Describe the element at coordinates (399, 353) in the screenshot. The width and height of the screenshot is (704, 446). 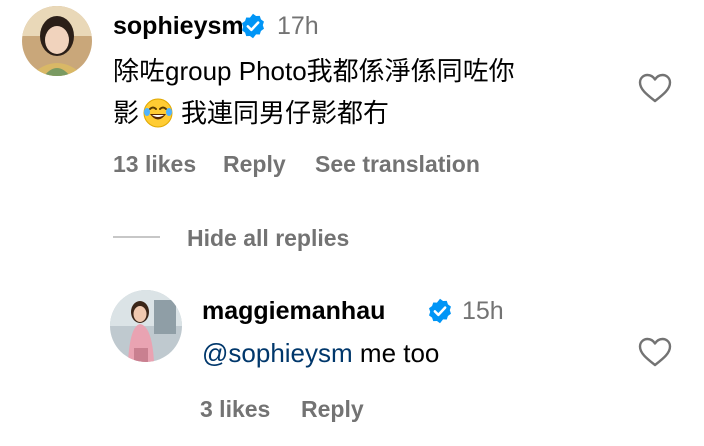
I see `reply-text-body: me too` at that location.